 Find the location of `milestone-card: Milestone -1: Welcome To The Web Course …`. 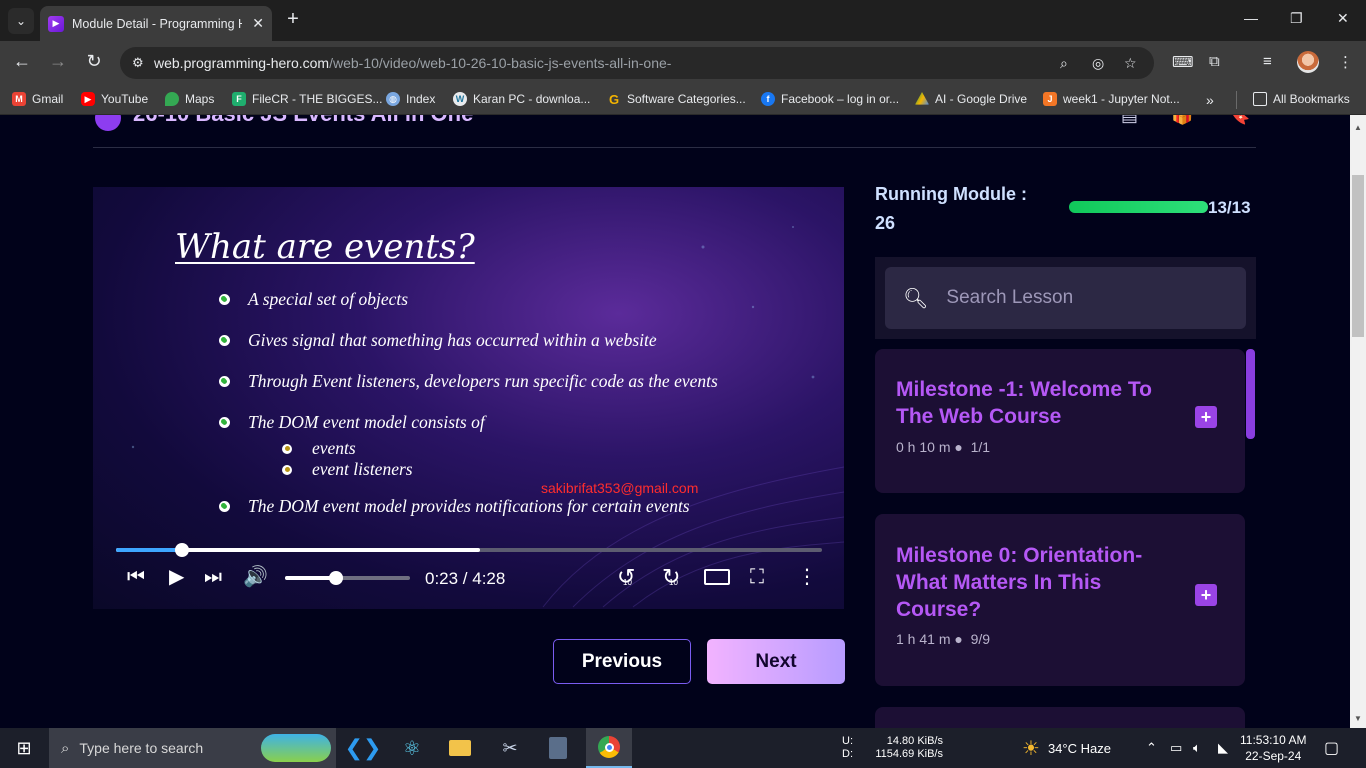

milestone-card: Milestone -1: Welcome To The Web Course … is located at coordinates (1060, 421).